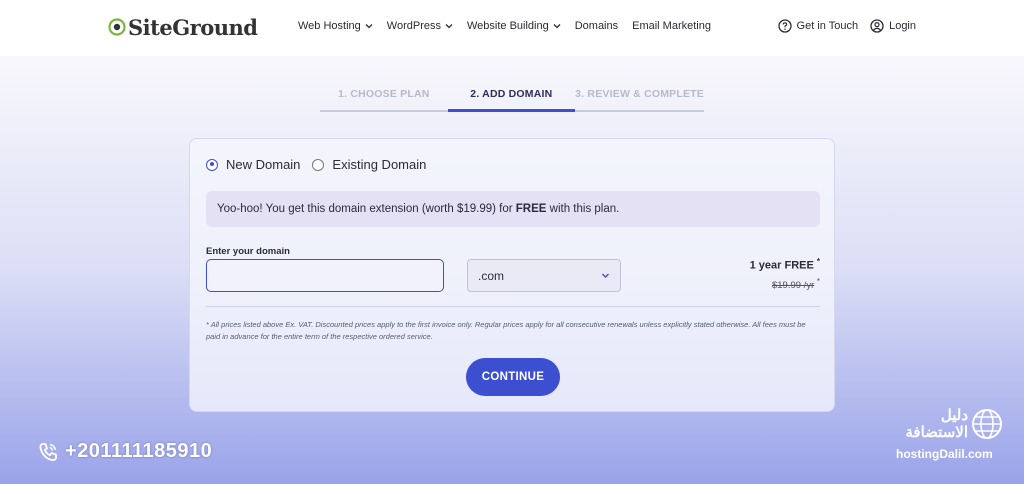 The height and width of the screenshot is (484, 1024). Describe the element at coordinates (263, 164) in the screenshot. I see `new-domain-label: New Domain` at that location.